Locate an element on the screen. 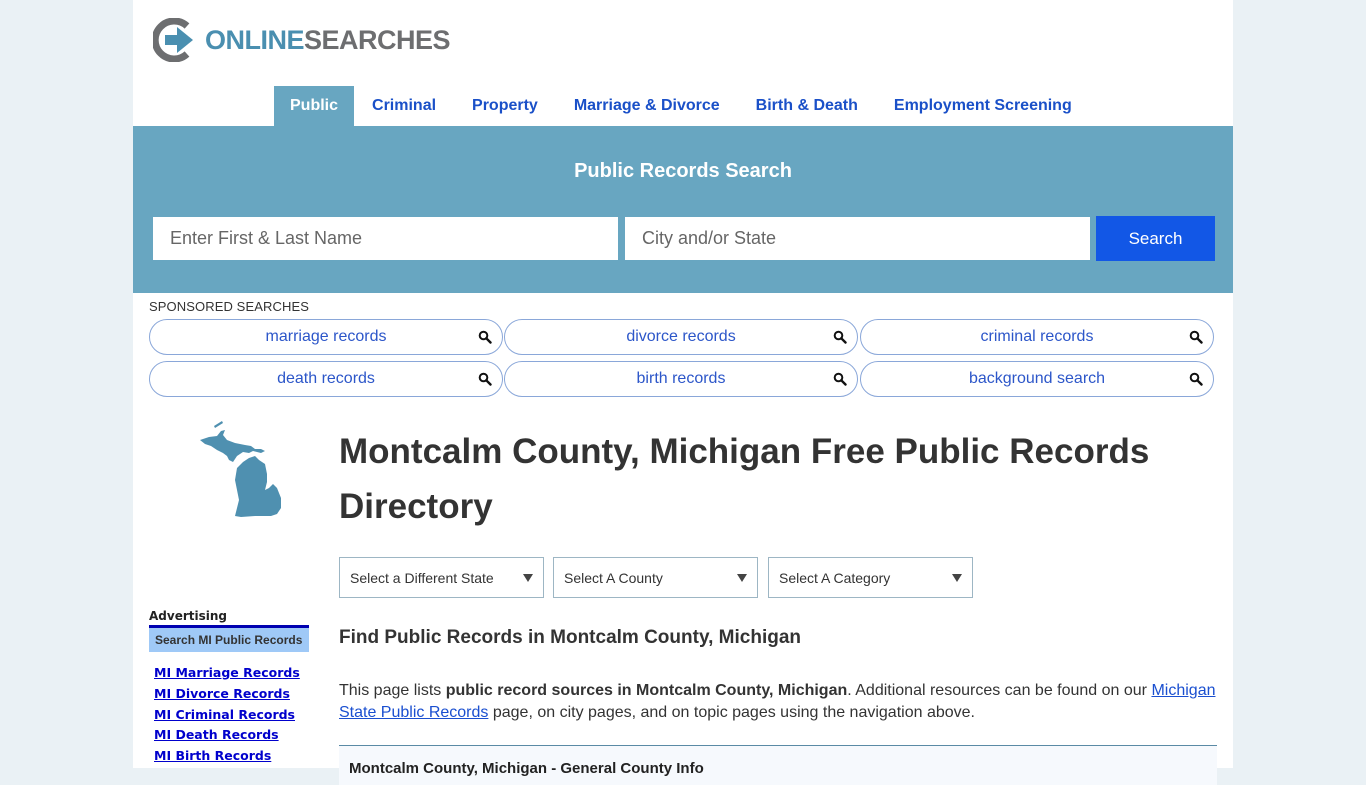 The width and height of the screenshot is (1366, 785). sponsored-search-death-records: death records is located at coordinates (326, 379).